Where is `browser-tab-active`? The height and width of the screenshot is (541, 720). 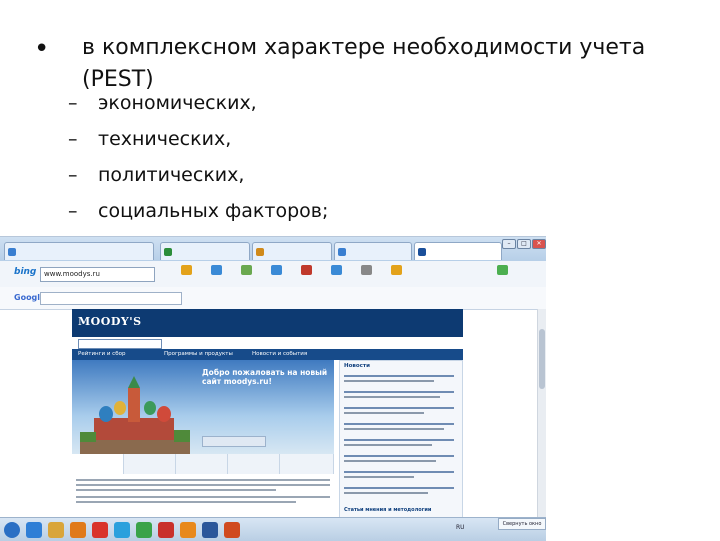
browser-tab-active is located at coordinates (458, 251).